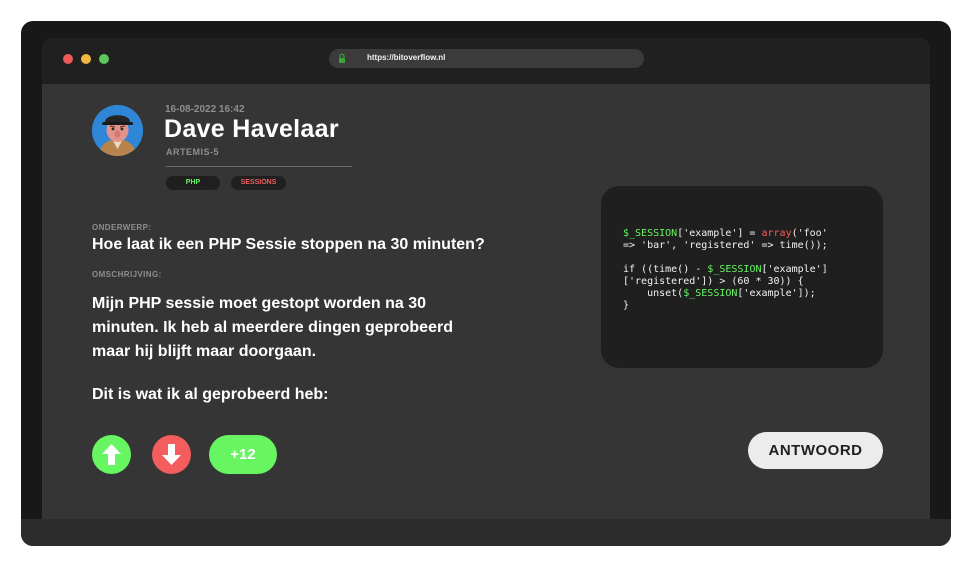  What do you see at coordinates (486, 58) in the screenshot?
I see `address-bar: https://bitoverflow.nl` at bounding box center [486, 58].